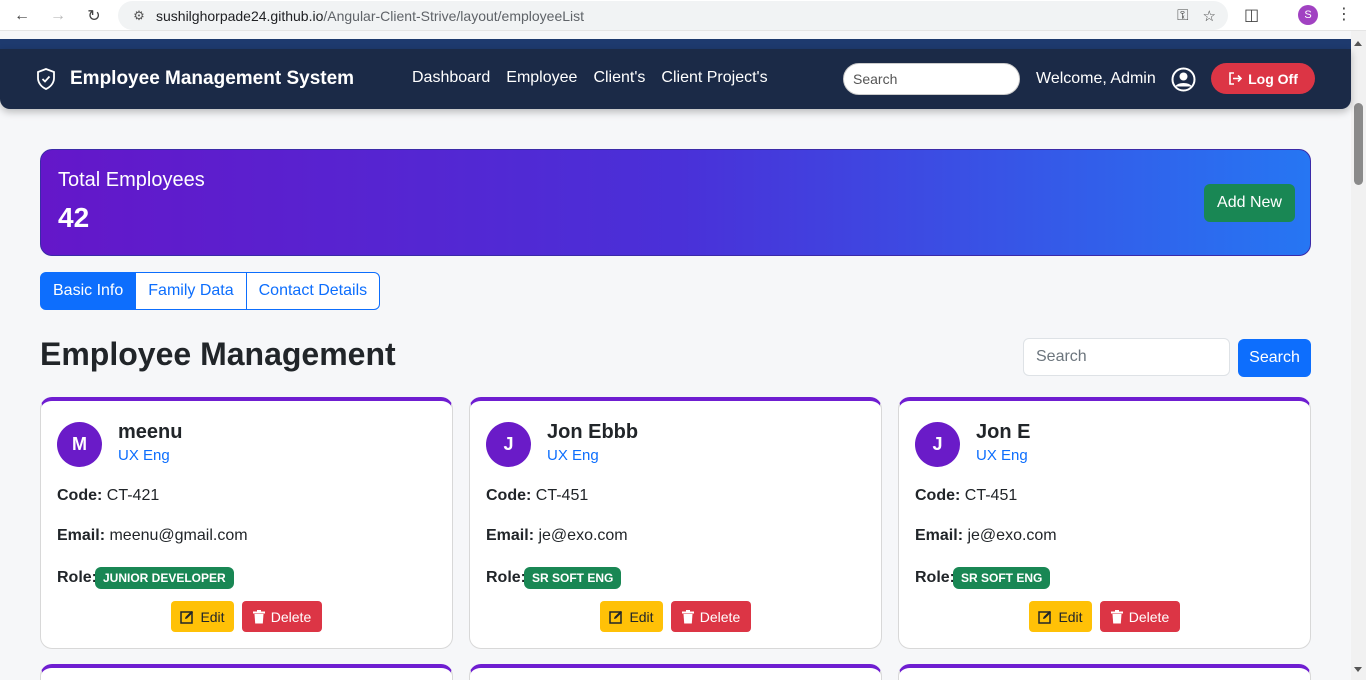 The image size is (1366, 680). Describe the element at coordinates (1096, 78) in the screenshot. I see `welcome-text: Welcome, Admin` at that location.